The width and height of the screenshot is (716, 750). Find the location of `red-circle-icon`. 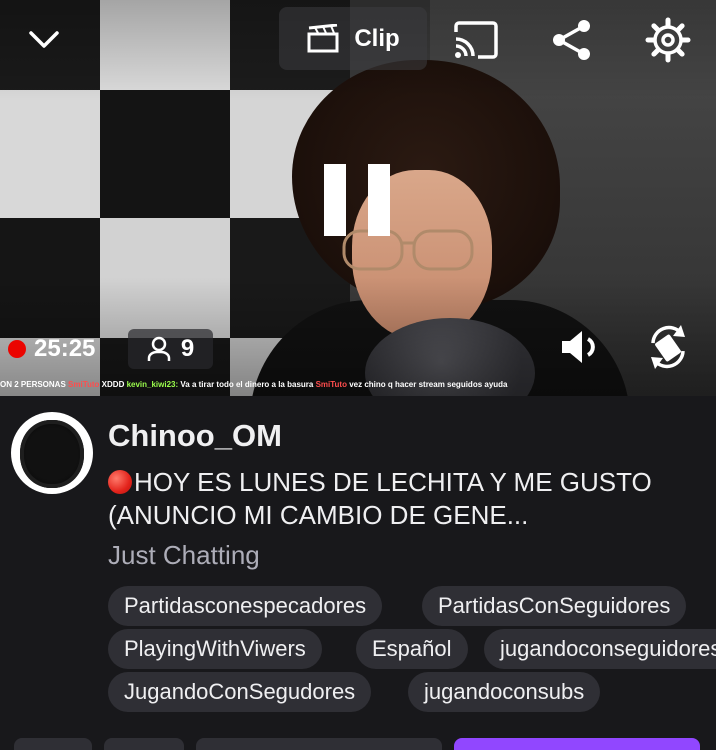

red-circle-icon is located at coordinates (120, 482).